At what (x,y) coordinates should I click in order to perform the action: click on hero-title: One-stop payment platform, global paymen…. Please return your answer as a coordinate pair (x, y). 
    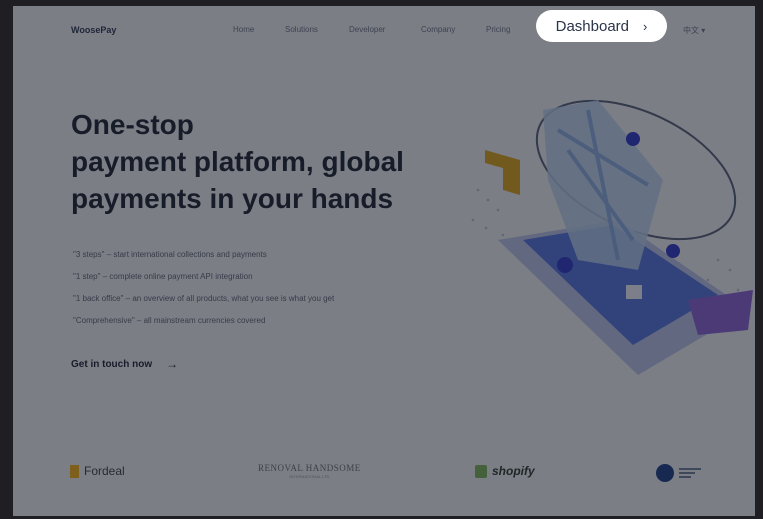
    Looking at the image, I should click on (237, 161).